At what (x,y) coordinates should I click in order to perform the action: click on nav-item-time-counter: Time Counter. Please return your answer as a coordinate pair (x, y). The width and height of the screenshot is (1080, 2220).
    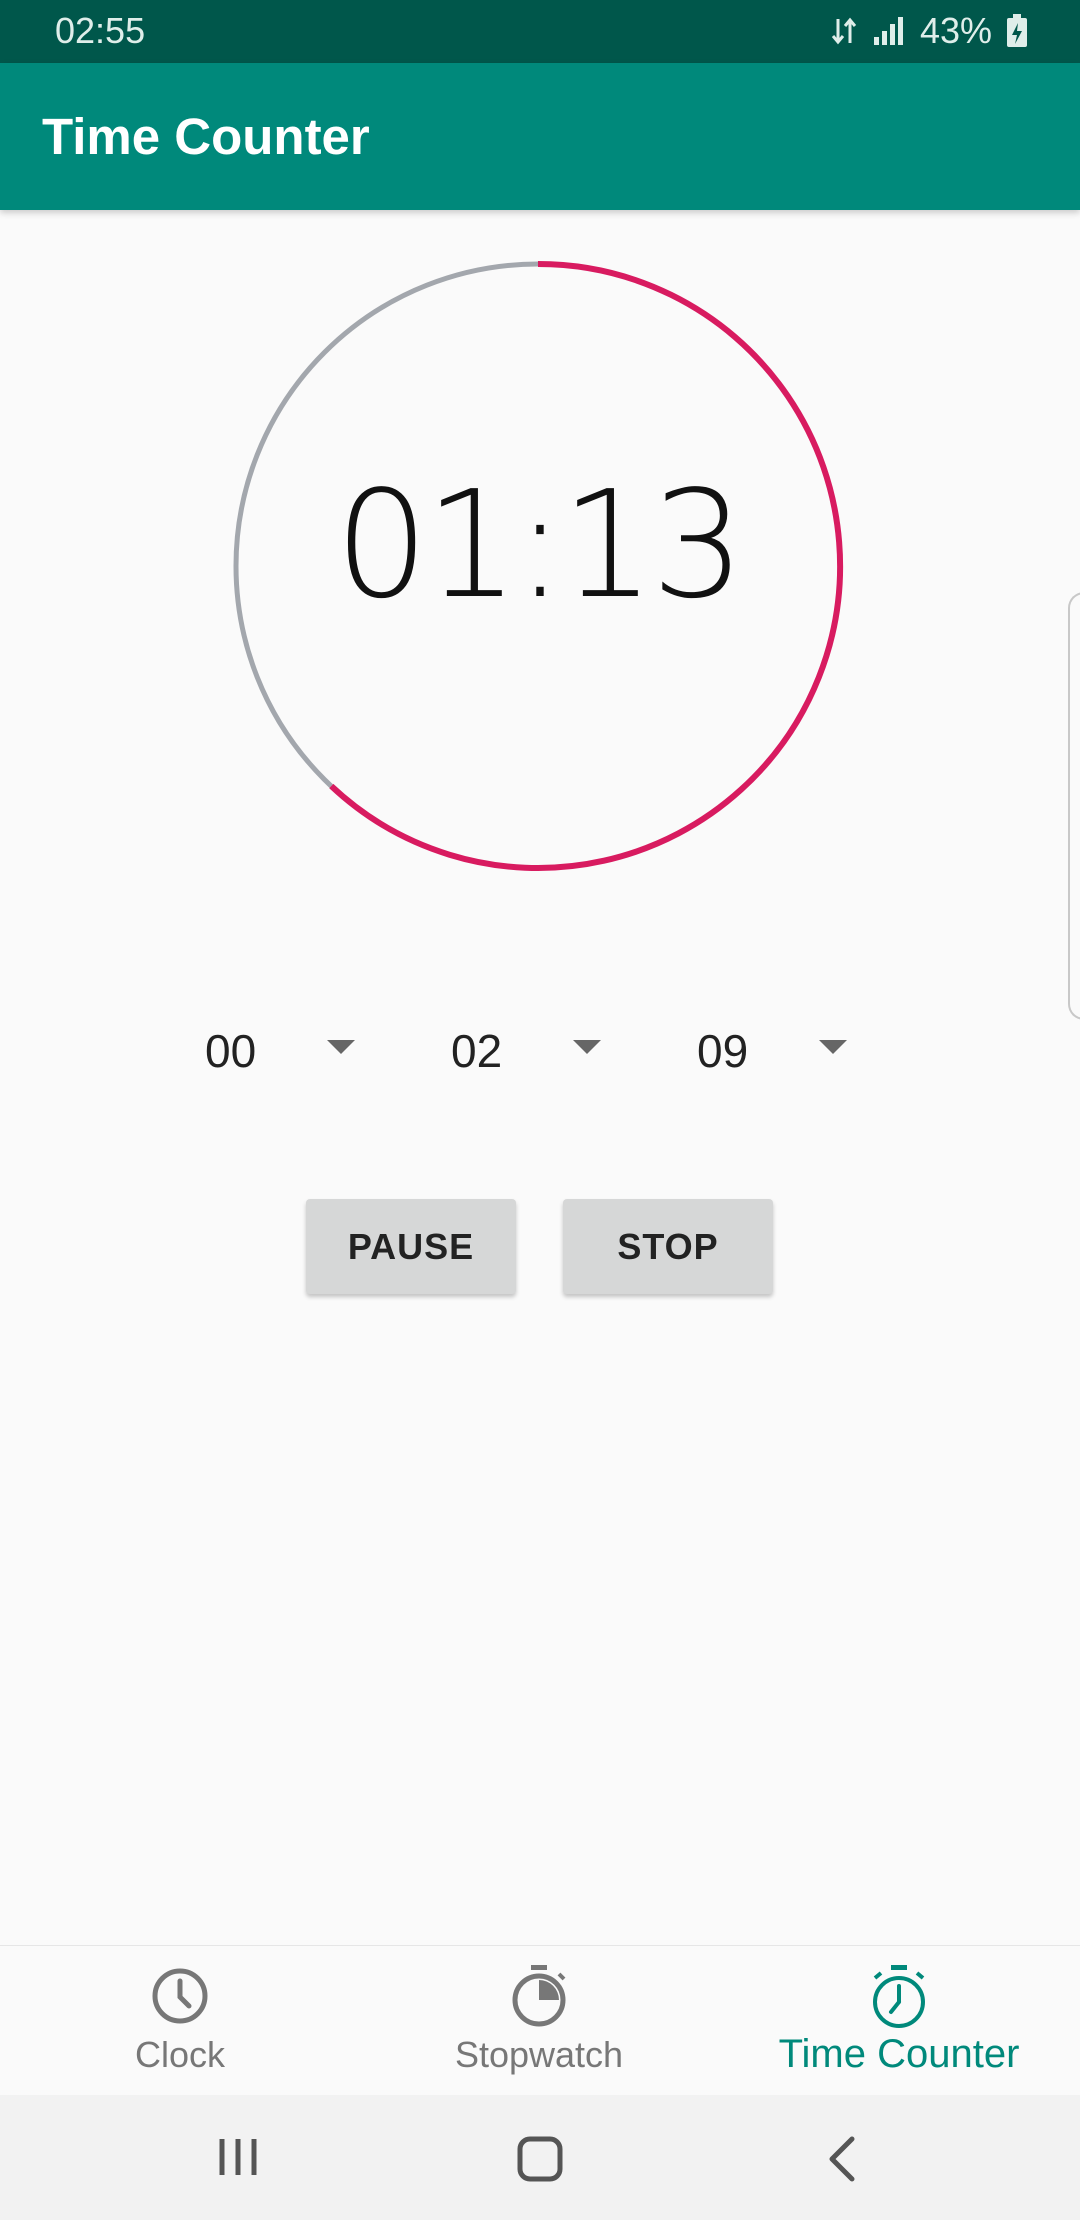
    Looking at the image, I should click on (899, 2021).